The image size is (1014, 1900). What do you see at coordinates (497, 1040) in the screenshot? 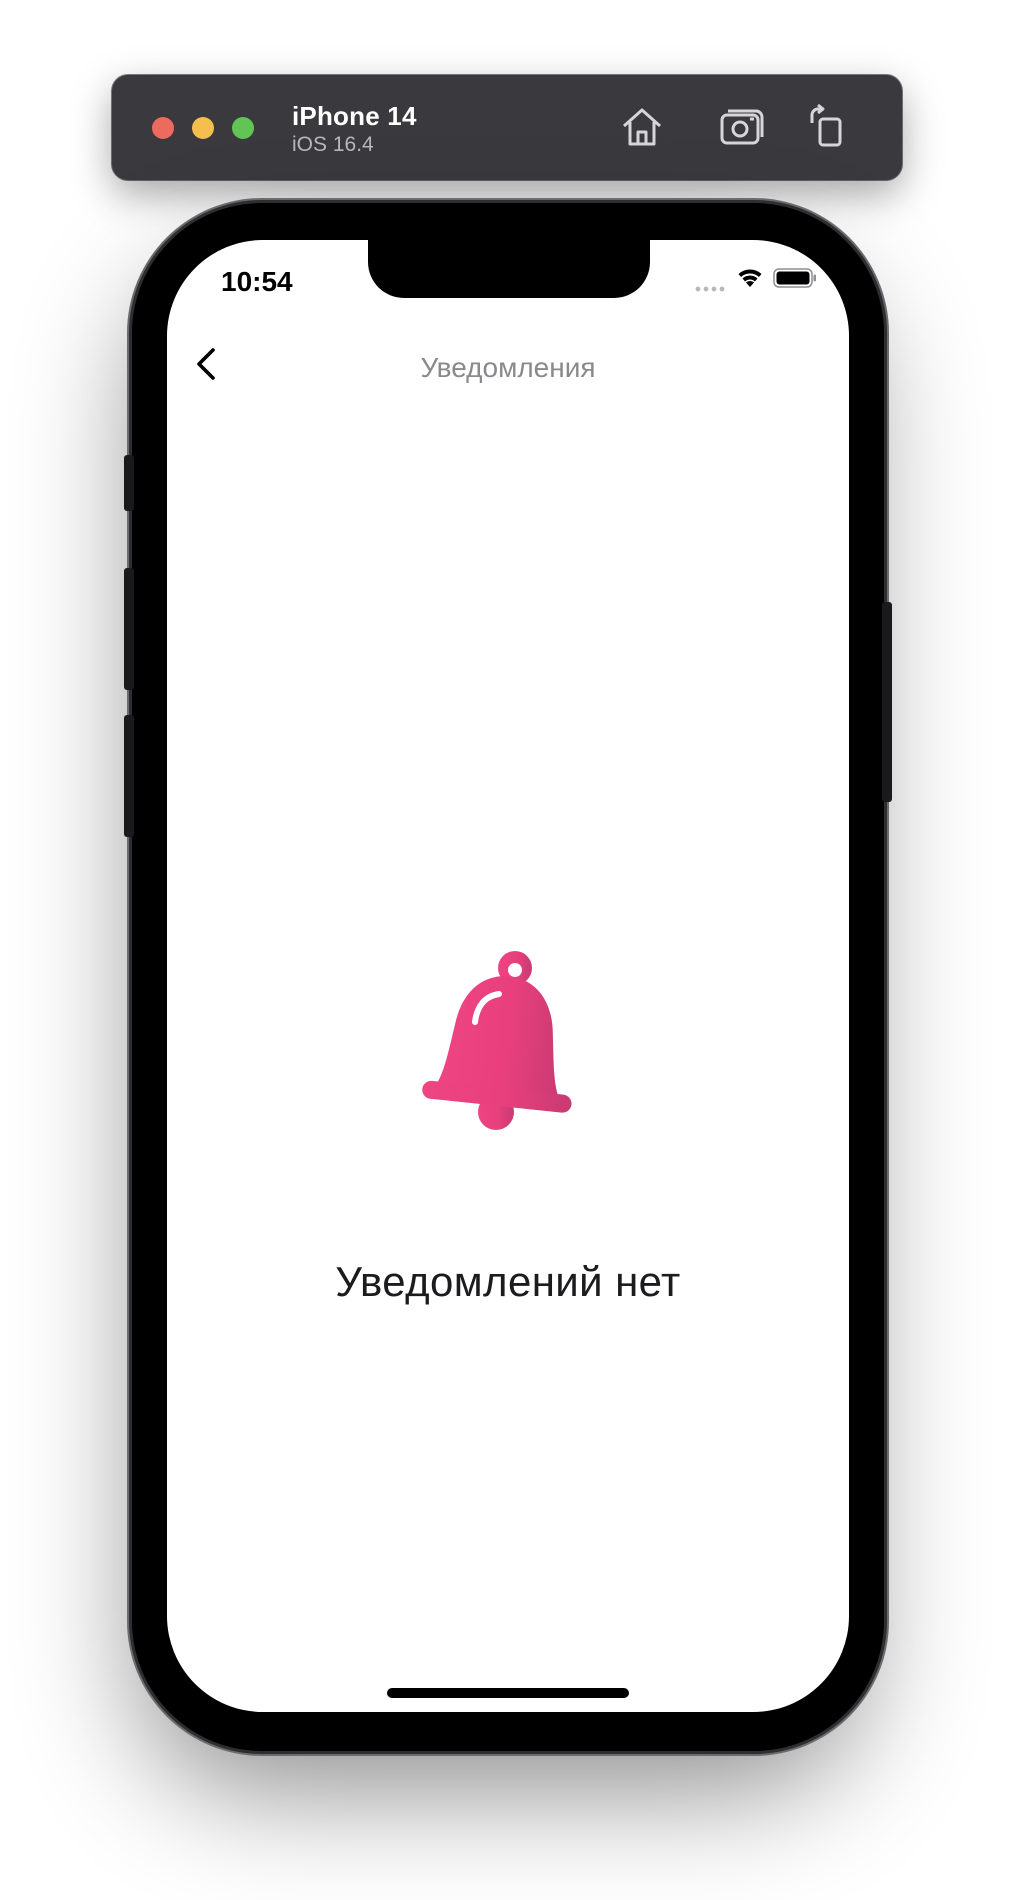
I see `bell-icon` at bounding box center [497, 1040].